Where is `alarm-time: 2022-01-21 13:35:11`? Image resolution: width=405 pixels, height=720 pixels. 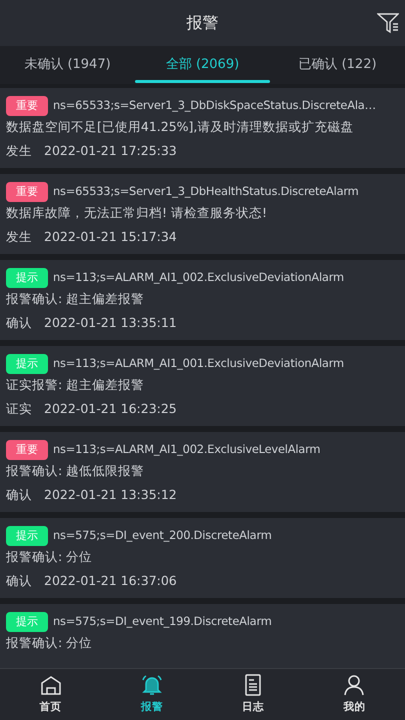
alarm-time: 2022-01-21 13:35:11 is located at coordinates (110, 322).